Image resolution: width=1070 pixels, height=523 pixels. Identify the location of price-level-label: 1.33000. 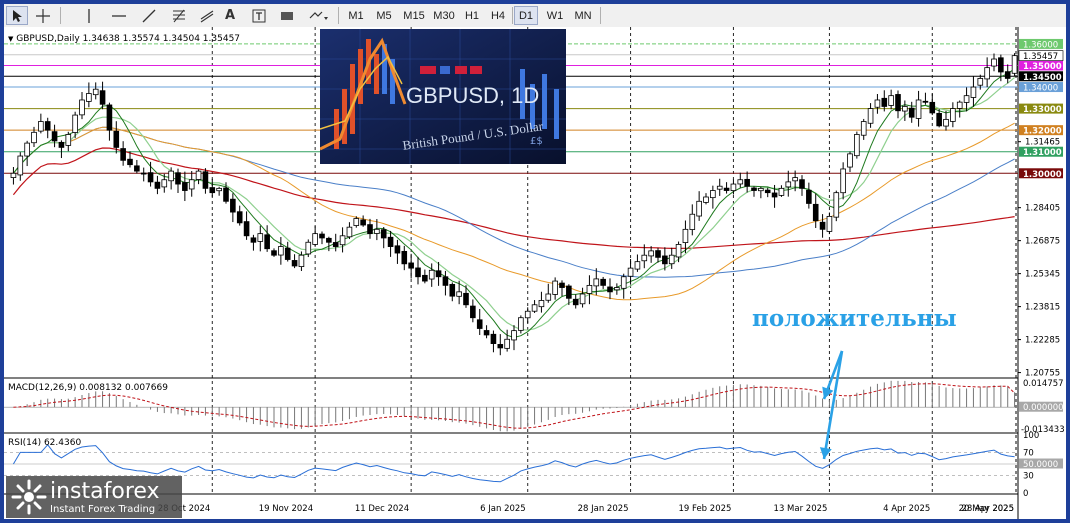
(1042, 110).